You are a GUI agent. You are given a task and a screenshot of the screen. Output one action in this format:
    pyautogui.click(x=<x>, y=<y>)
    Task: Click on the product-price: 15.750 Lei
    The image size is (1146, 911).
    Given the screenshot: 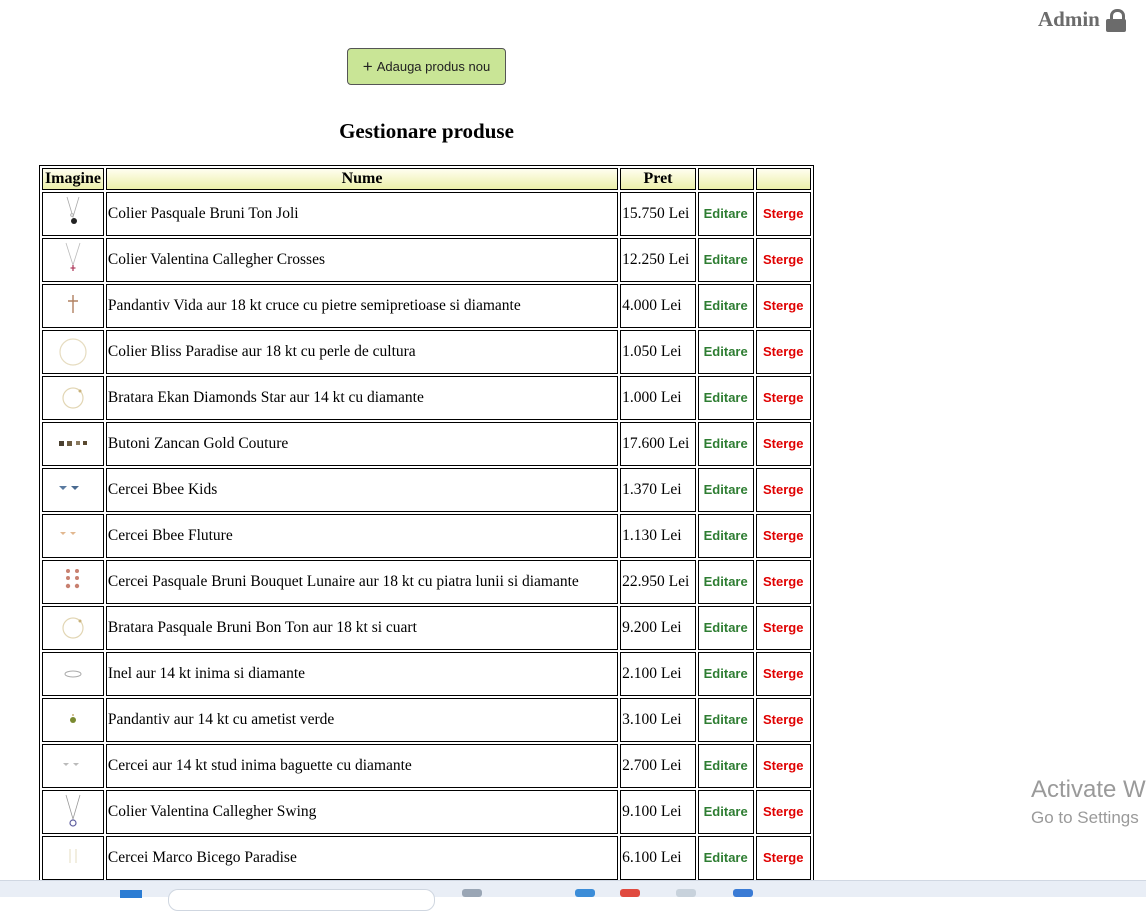 What is the action you would take?
    pyautogui.click(x=658, y=214)
    